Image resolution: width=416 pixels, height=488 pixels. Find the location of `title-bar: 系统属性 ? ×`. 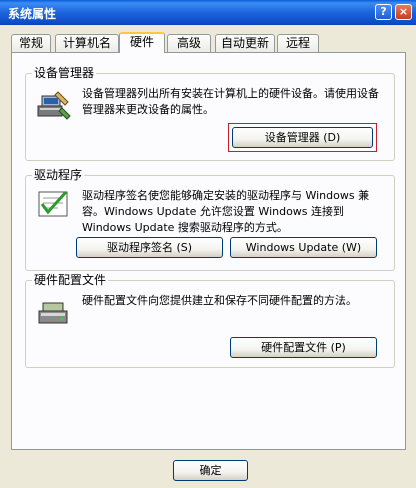

title-bar: 系统属性 ? × is located at coordinates (208, 12).